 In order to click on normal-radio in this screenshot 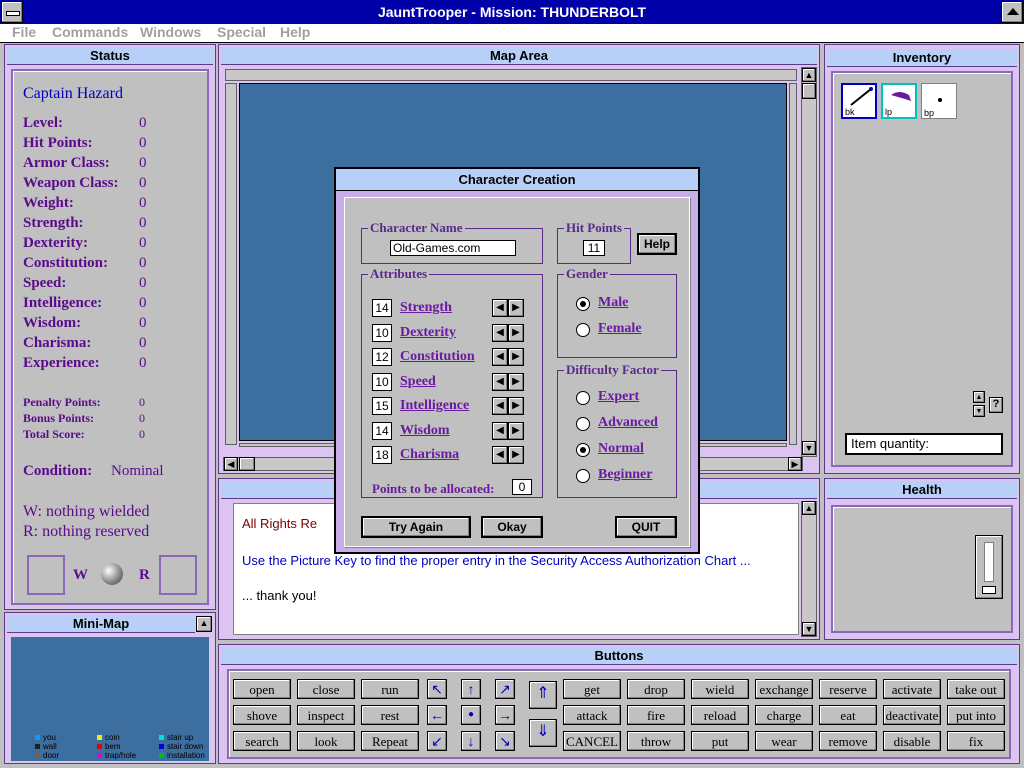, I will do `click(583, 450)`.